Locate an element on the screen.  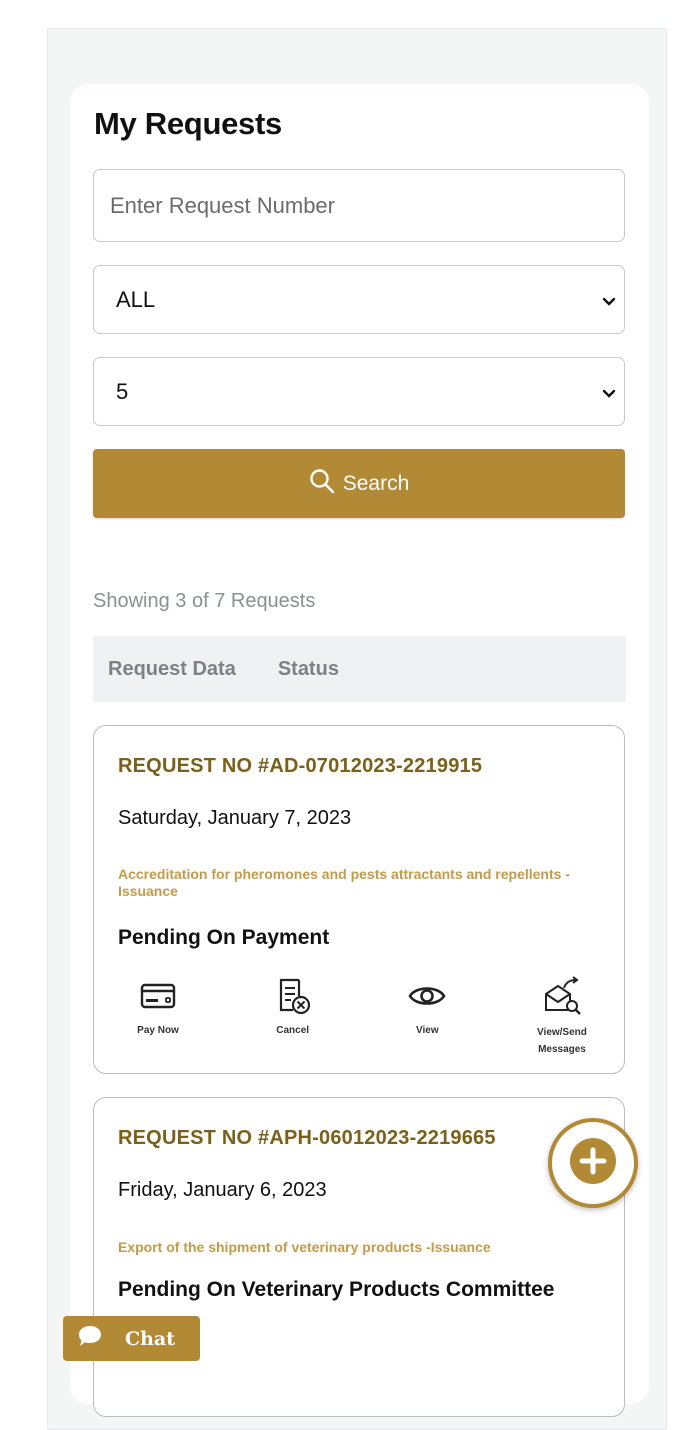
credit-card-icon is located at coordinates (158, 996).